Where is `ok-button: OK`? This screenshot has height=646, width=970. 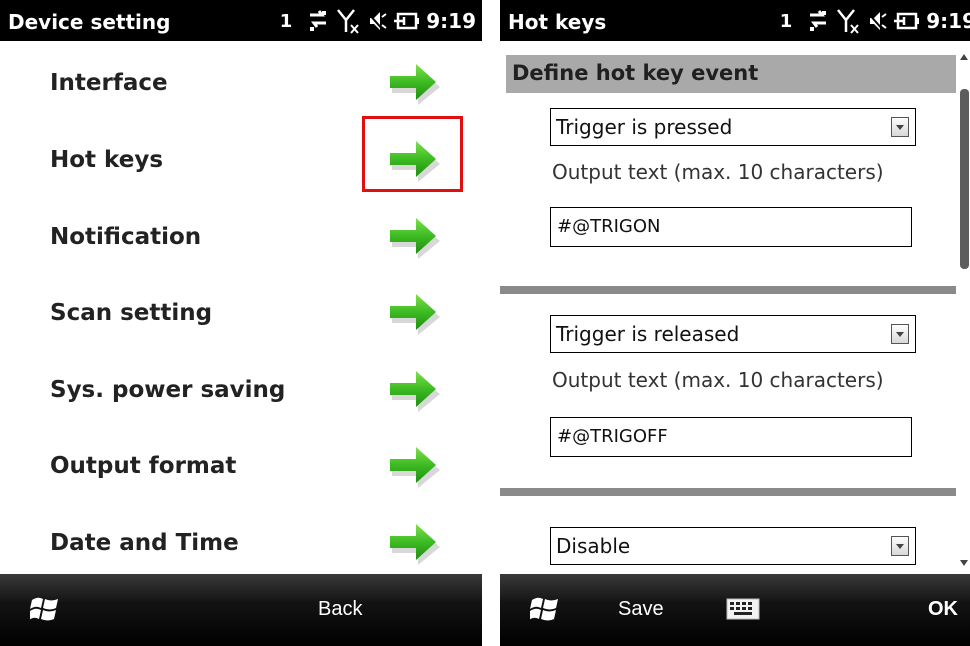
ok-button: OK is located at coordinates (943, 609).